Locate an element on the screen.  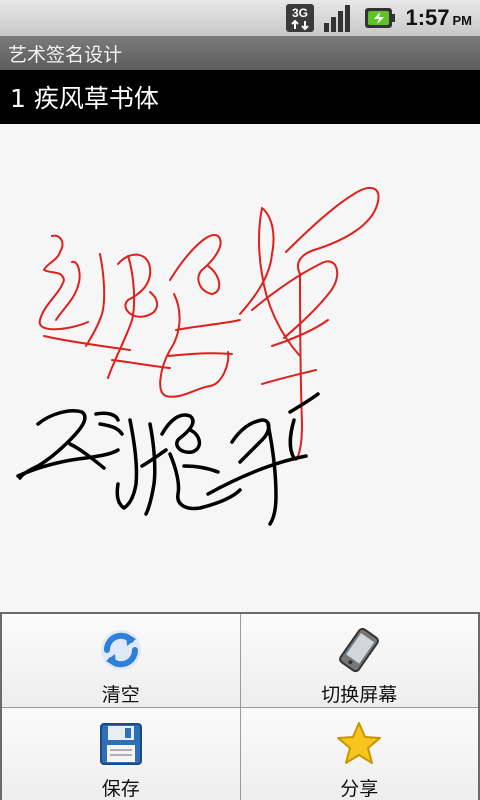
clear-button: 清空 is located at coordinates (121, 660).